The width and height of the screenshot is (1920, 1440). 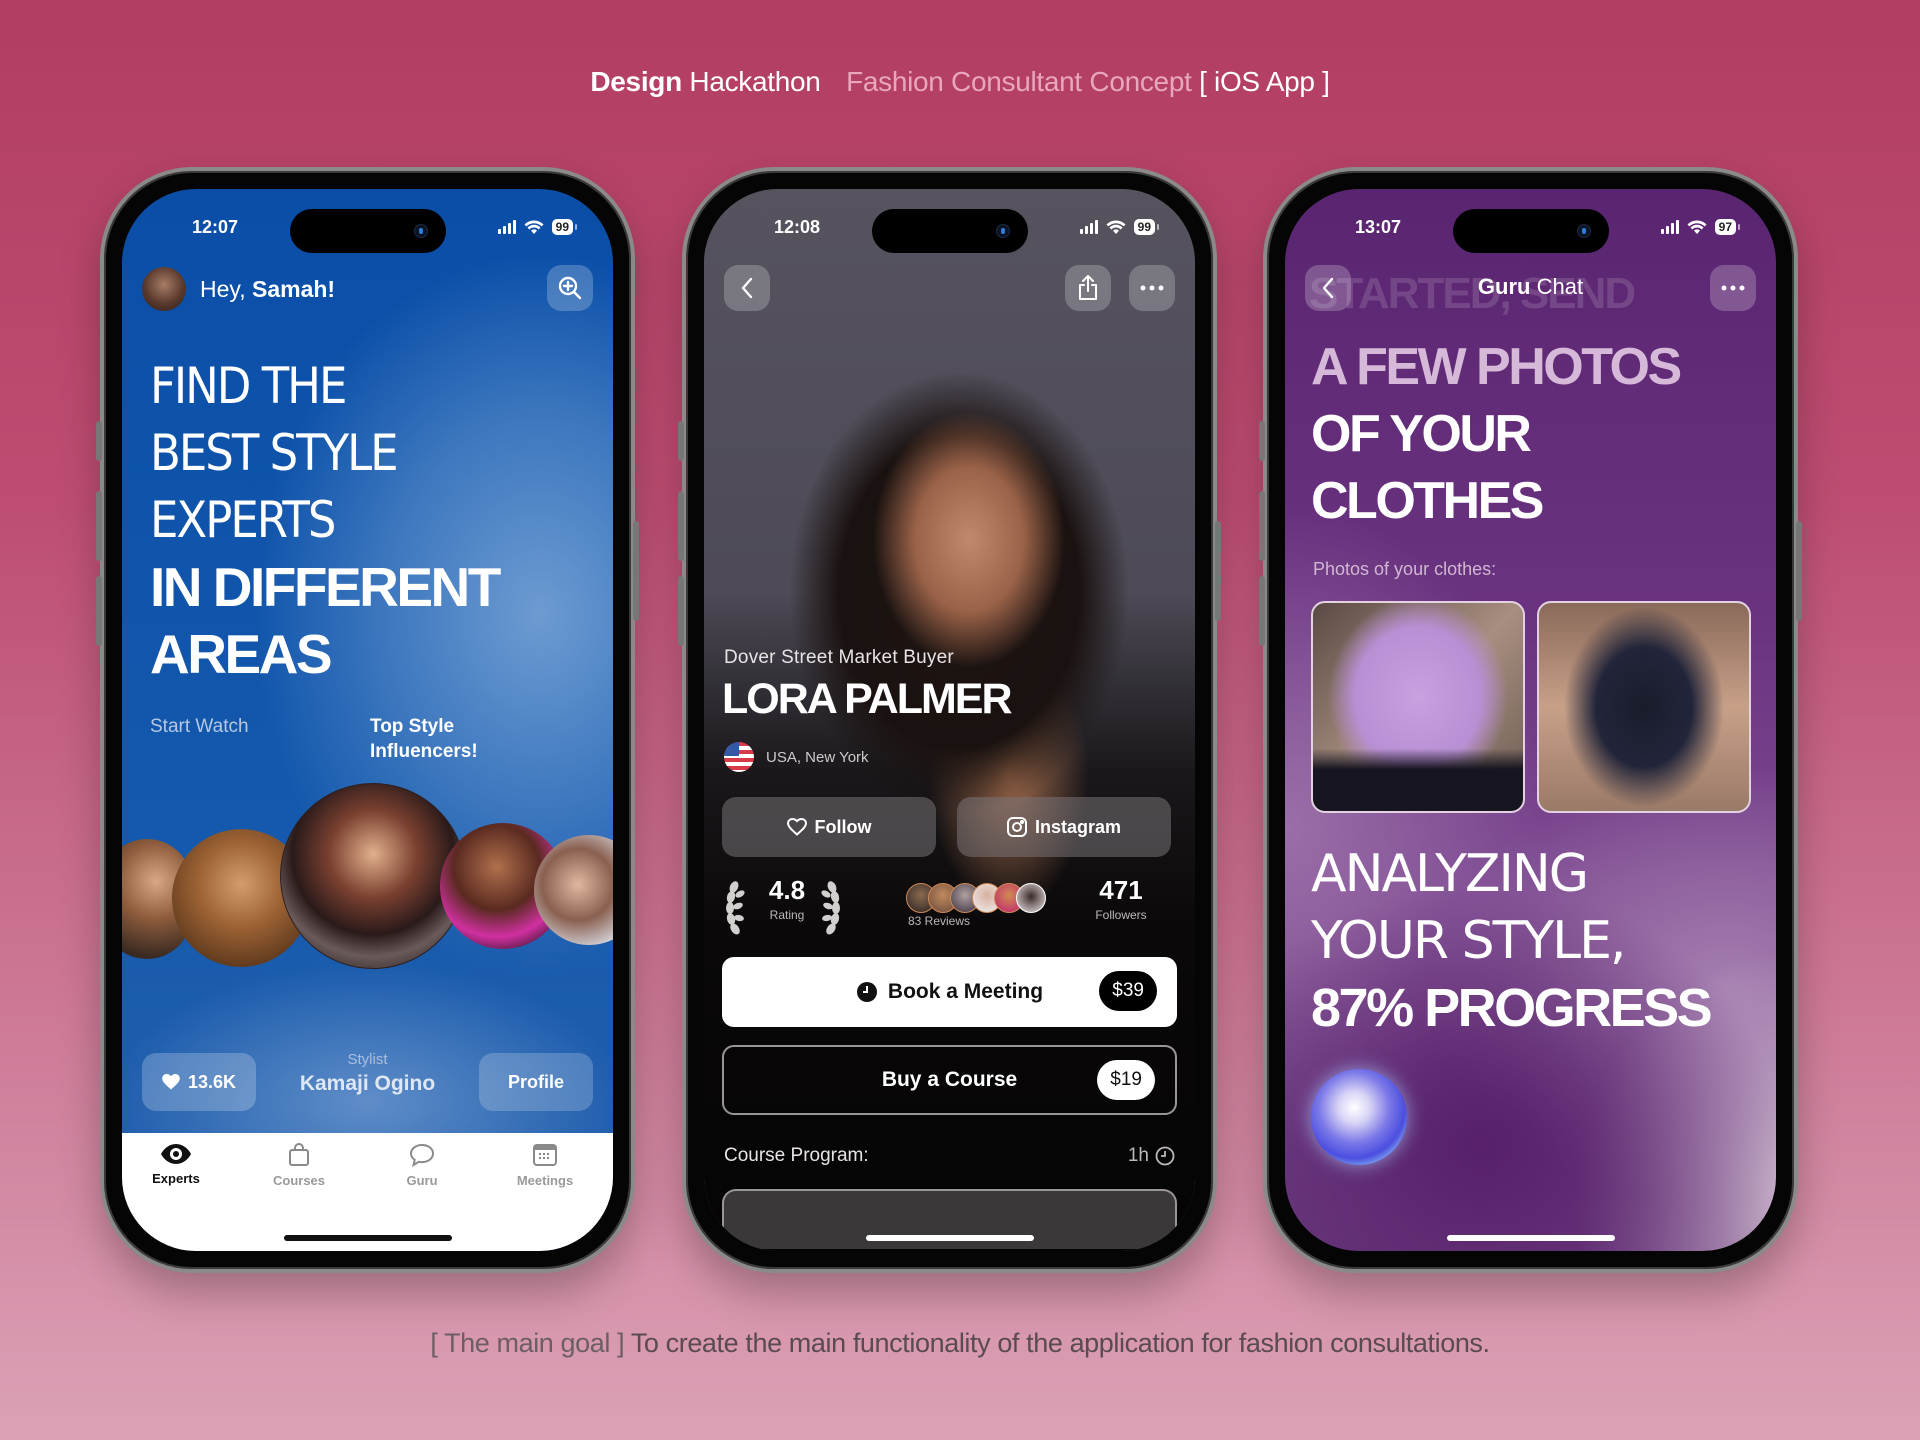 What do you see at coordinates (1121, 915) in the screenshot?
I see `followers-label: Followers` at bounding box center [1121, 915].